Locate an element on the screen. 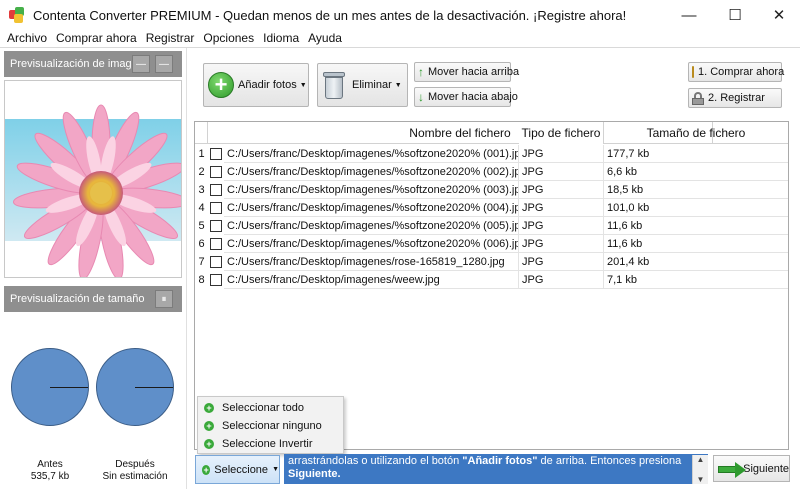 This screenshot has width=800, height=489. select-button: + Seleccione ▼ is located at coordinates (237, 469).